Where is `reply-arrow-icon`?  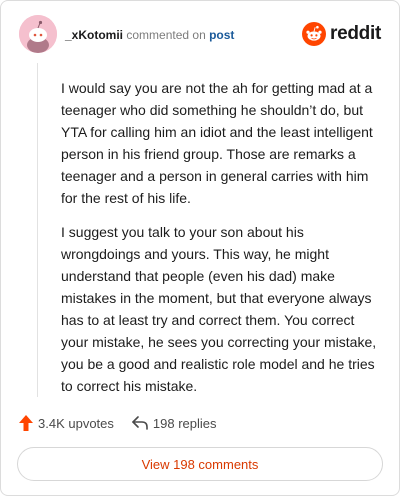
reply-arrow-icon is located at coordinates (140, 423).